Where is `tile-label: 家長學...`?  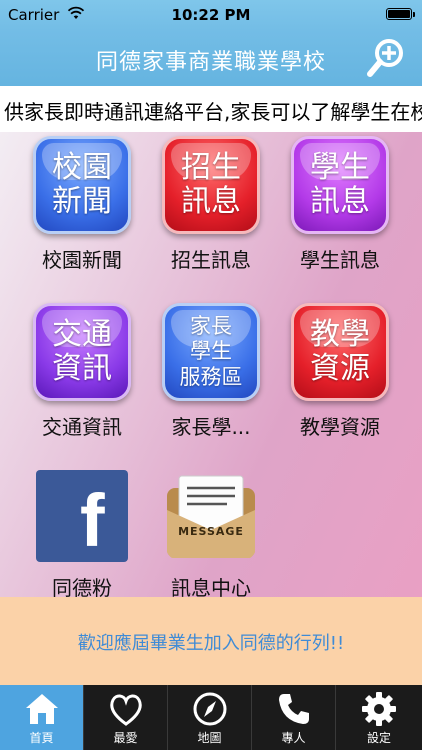 tile-label: 家長學... is located at coordinates (211, 427).